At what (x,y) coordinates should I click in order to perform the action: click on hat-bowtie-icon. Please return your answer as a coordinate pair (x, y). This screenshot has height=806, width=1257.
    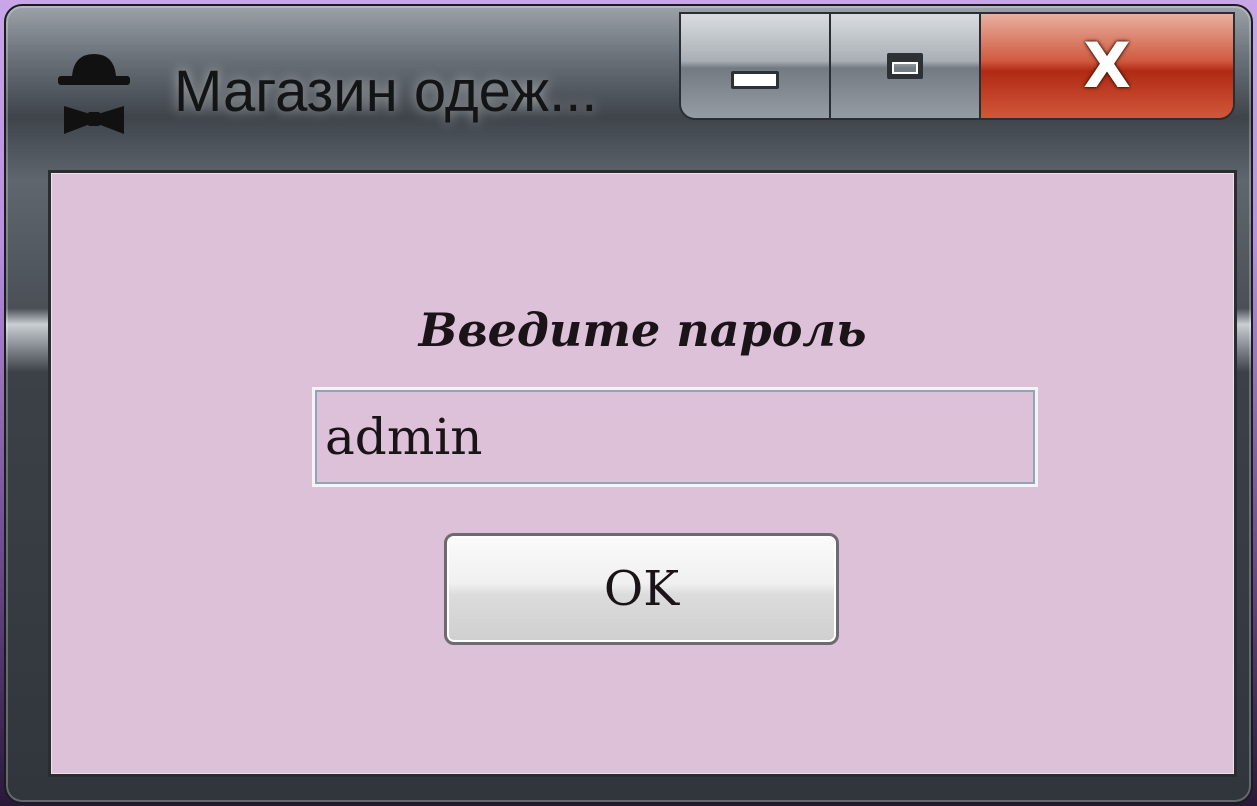
    Looking at the image, I should click on (94, 94).